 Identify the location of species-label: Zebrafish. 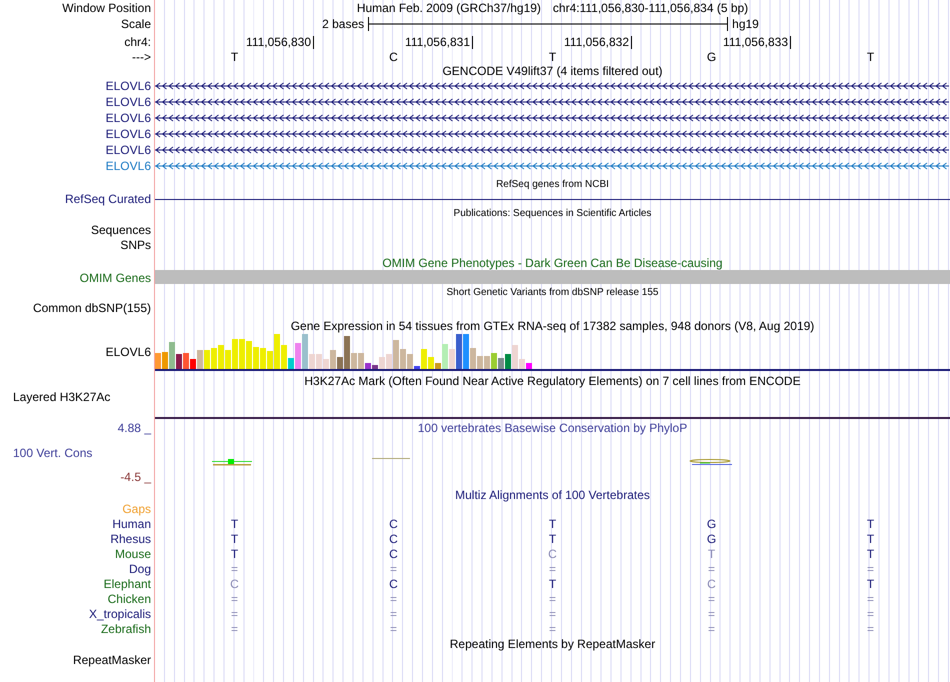
(125, 629).